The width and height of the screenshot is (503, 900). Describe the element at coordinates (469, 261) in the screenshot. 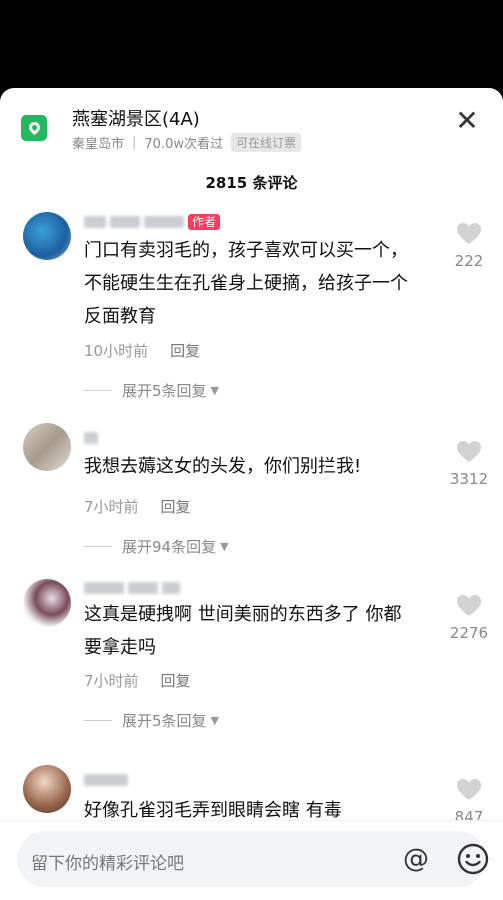

I see `like-count: 222` at that location.